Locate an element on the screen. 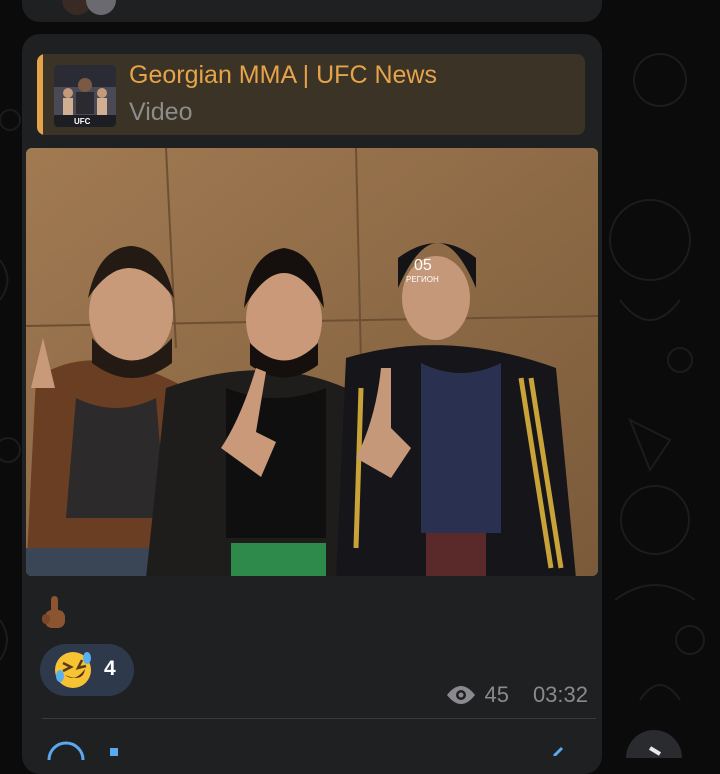  channel-name: Georgian MMA | UFC News is located at coordinates (283, 75).